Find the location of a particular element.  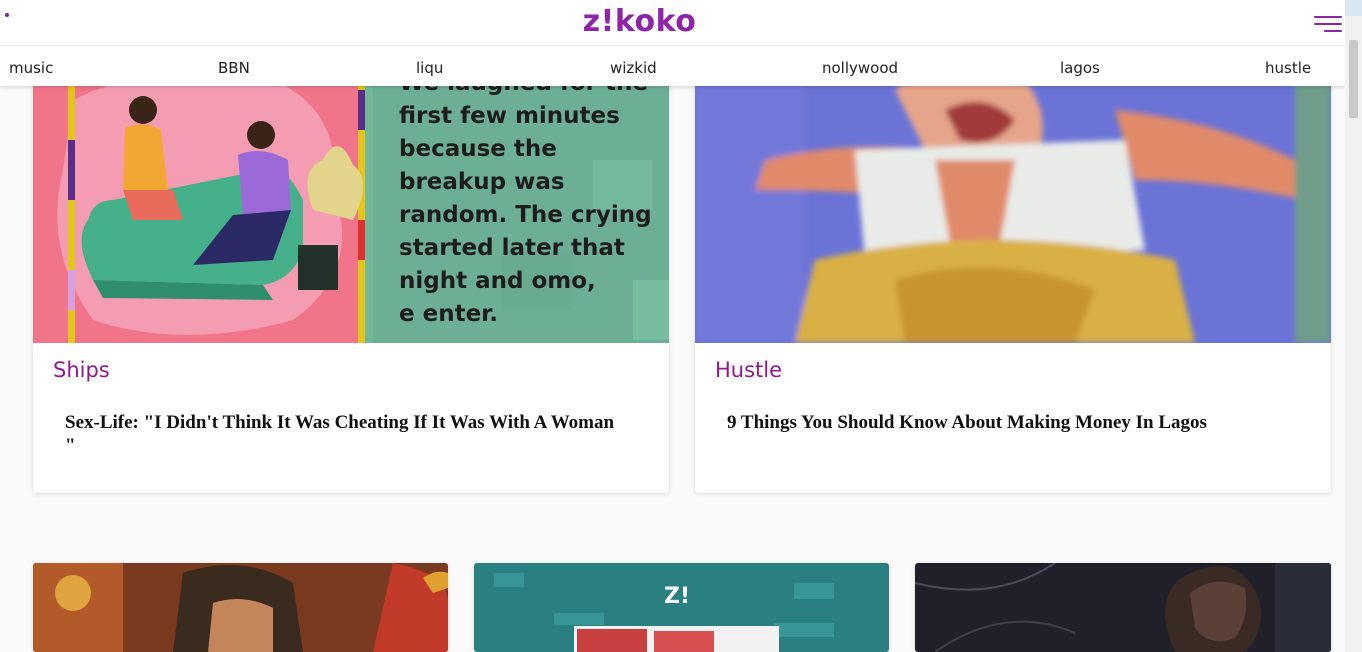

z-logo-text: Z! is located at coordinates (677, 596).